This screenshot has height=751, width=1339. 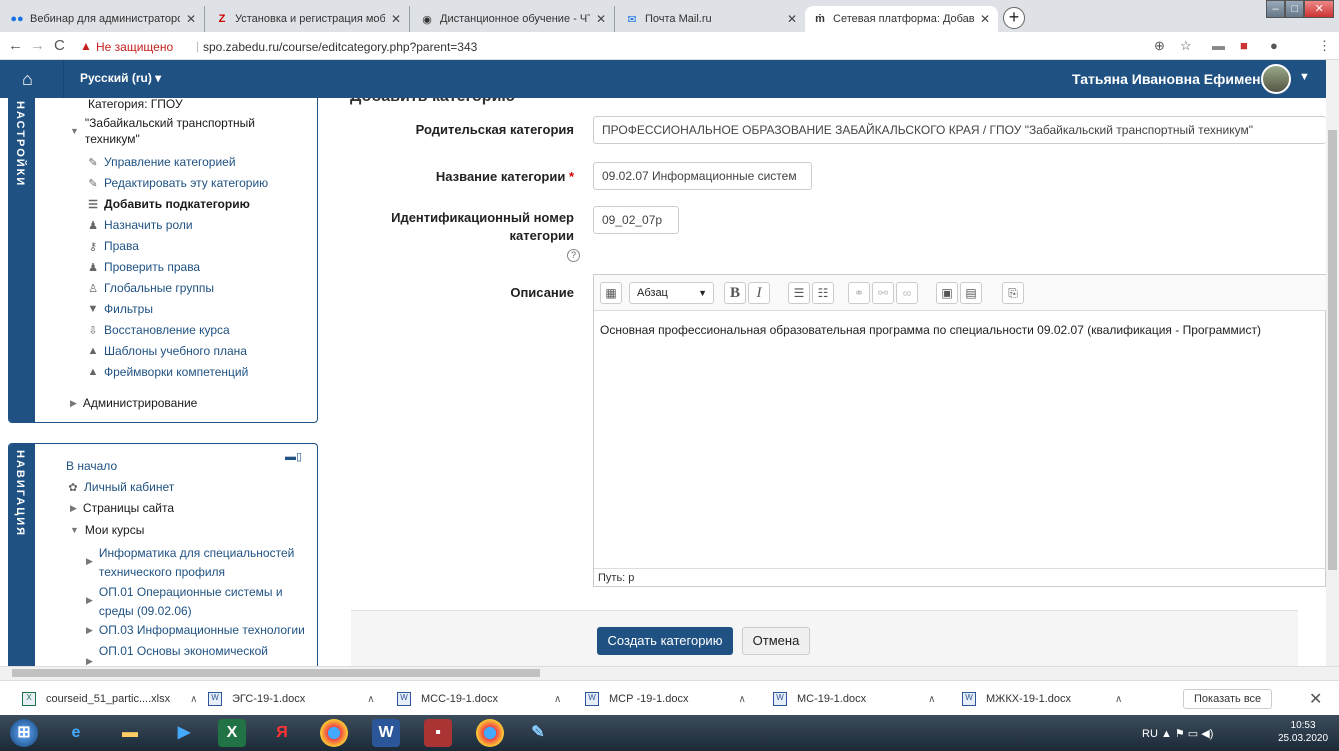 What do you see at coordinates (386, 733) in the screenshot?
I see `word-icon: W` at bounding box center [386, 733].